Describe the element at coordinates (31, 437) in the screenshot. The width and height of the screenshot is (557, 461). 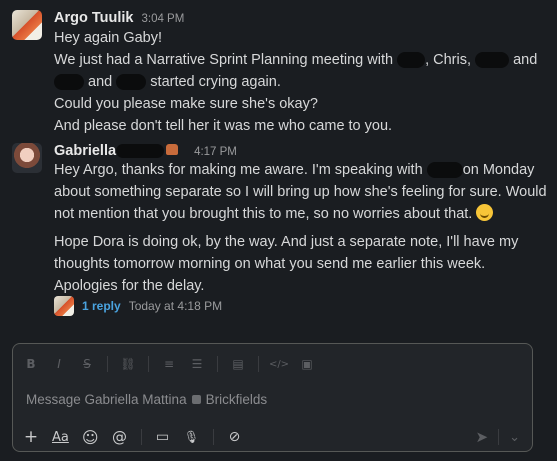
I see `plus-icon: +` at that location.